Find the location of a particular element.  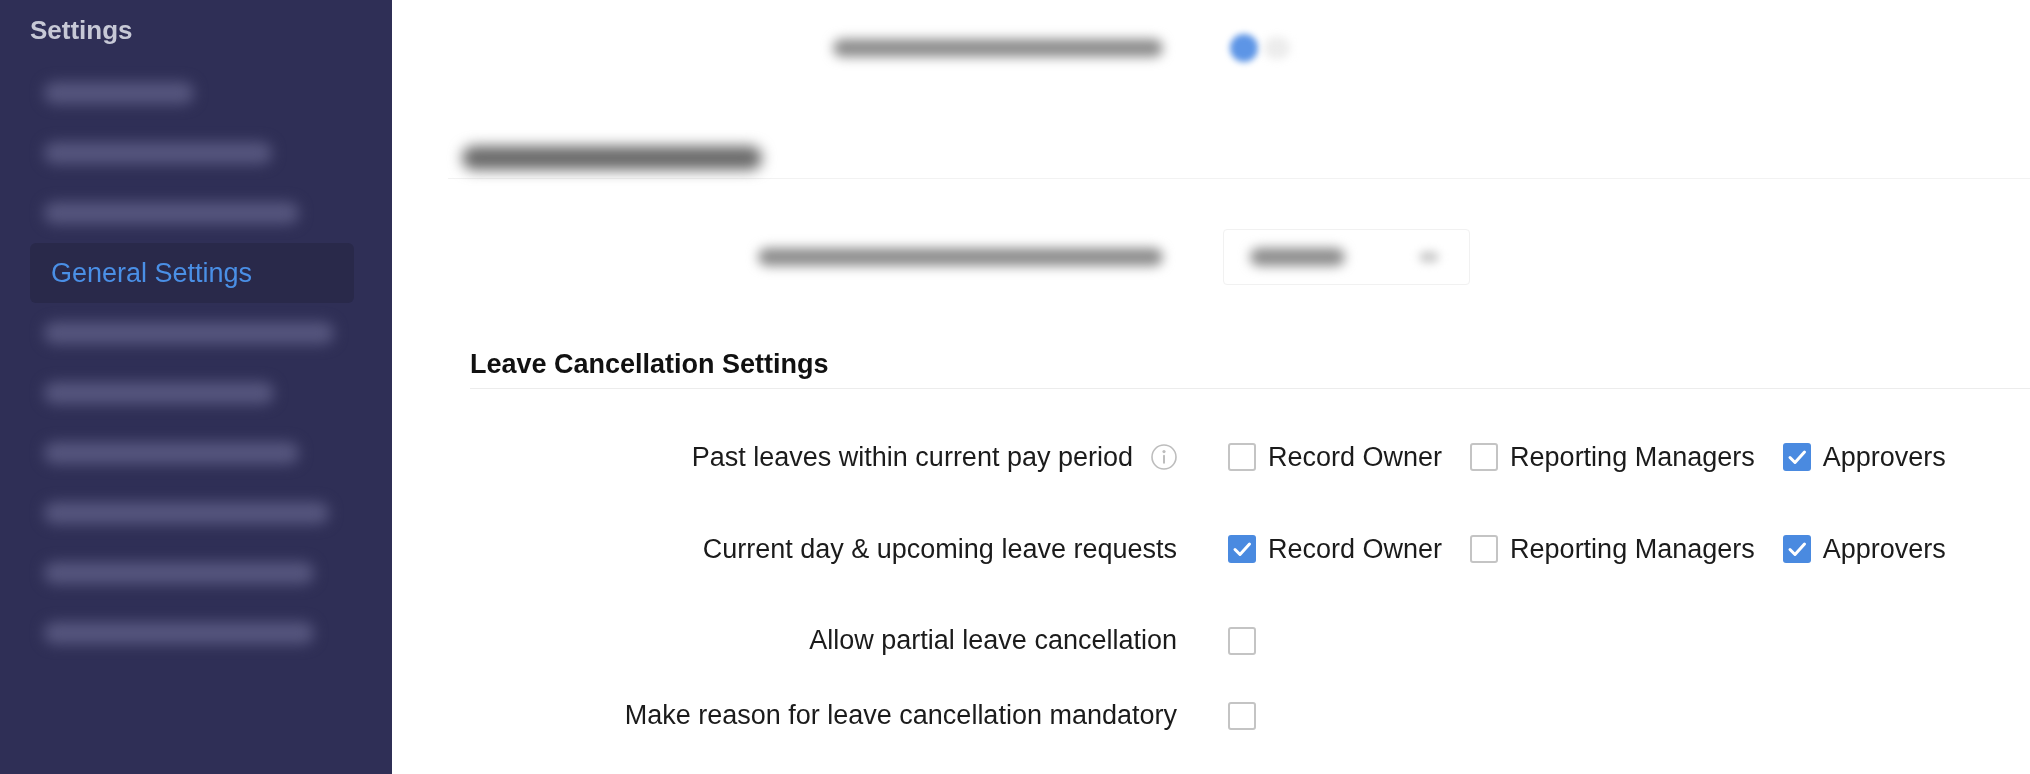

setting-label: Current day & upcoming leave requests is located at coordinates (939, 549).